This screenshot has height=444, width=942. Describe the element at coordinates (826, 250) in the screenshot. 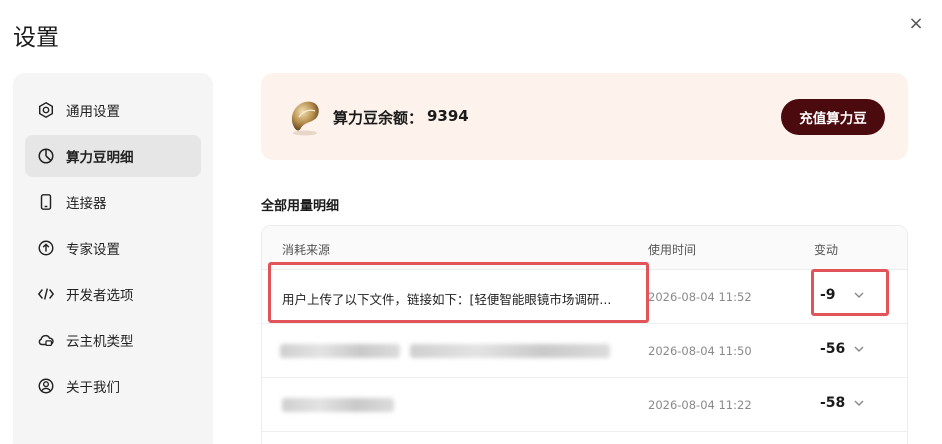

I see `header-change: 变动` at that location.